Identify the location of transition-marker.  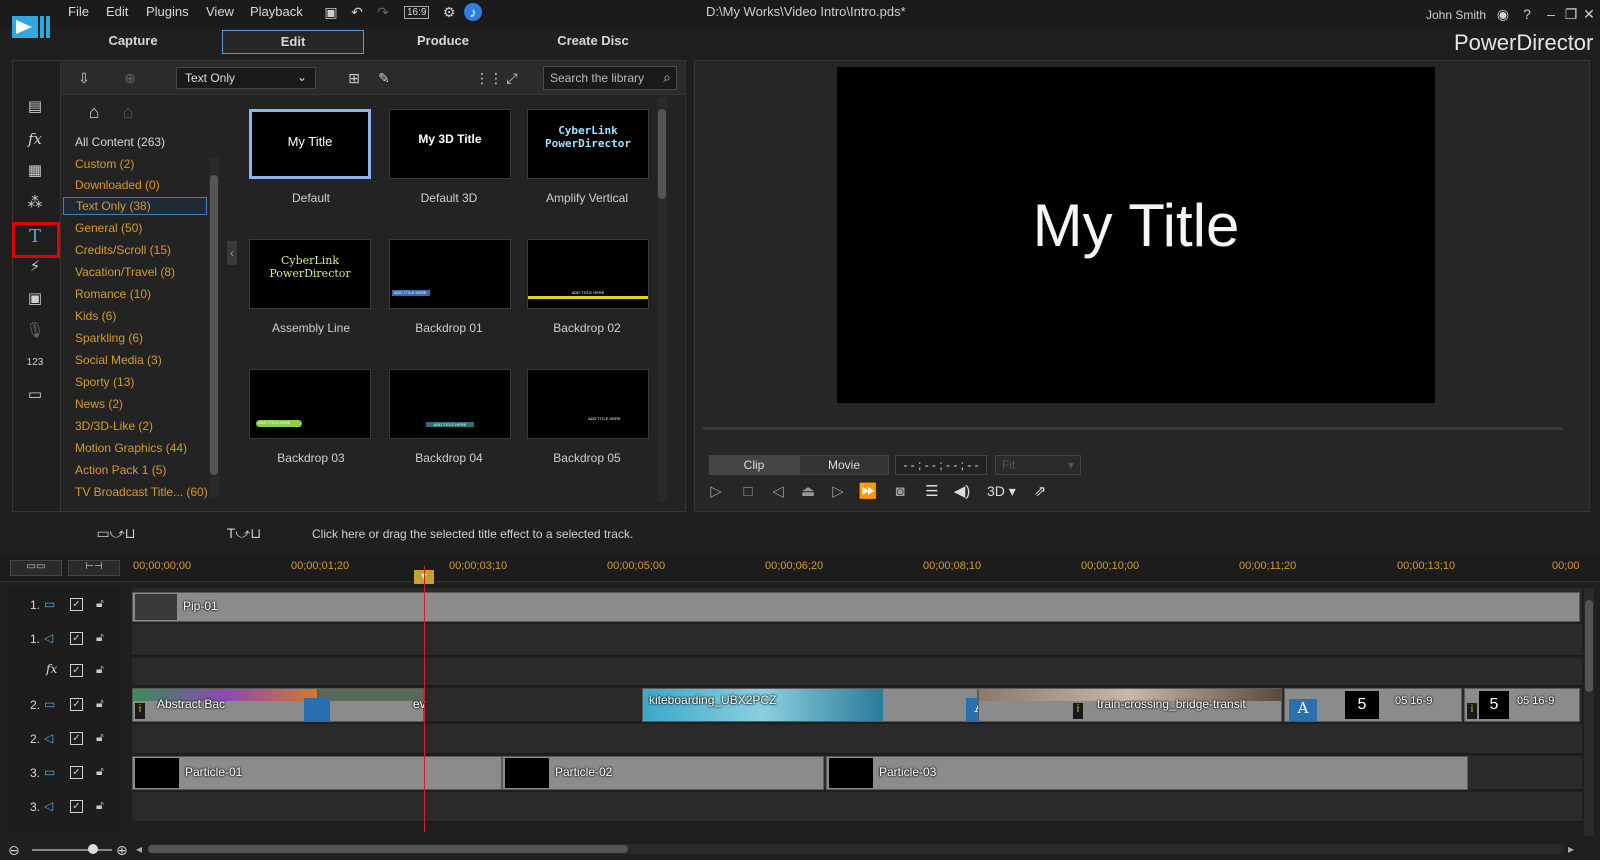
(317, 710).